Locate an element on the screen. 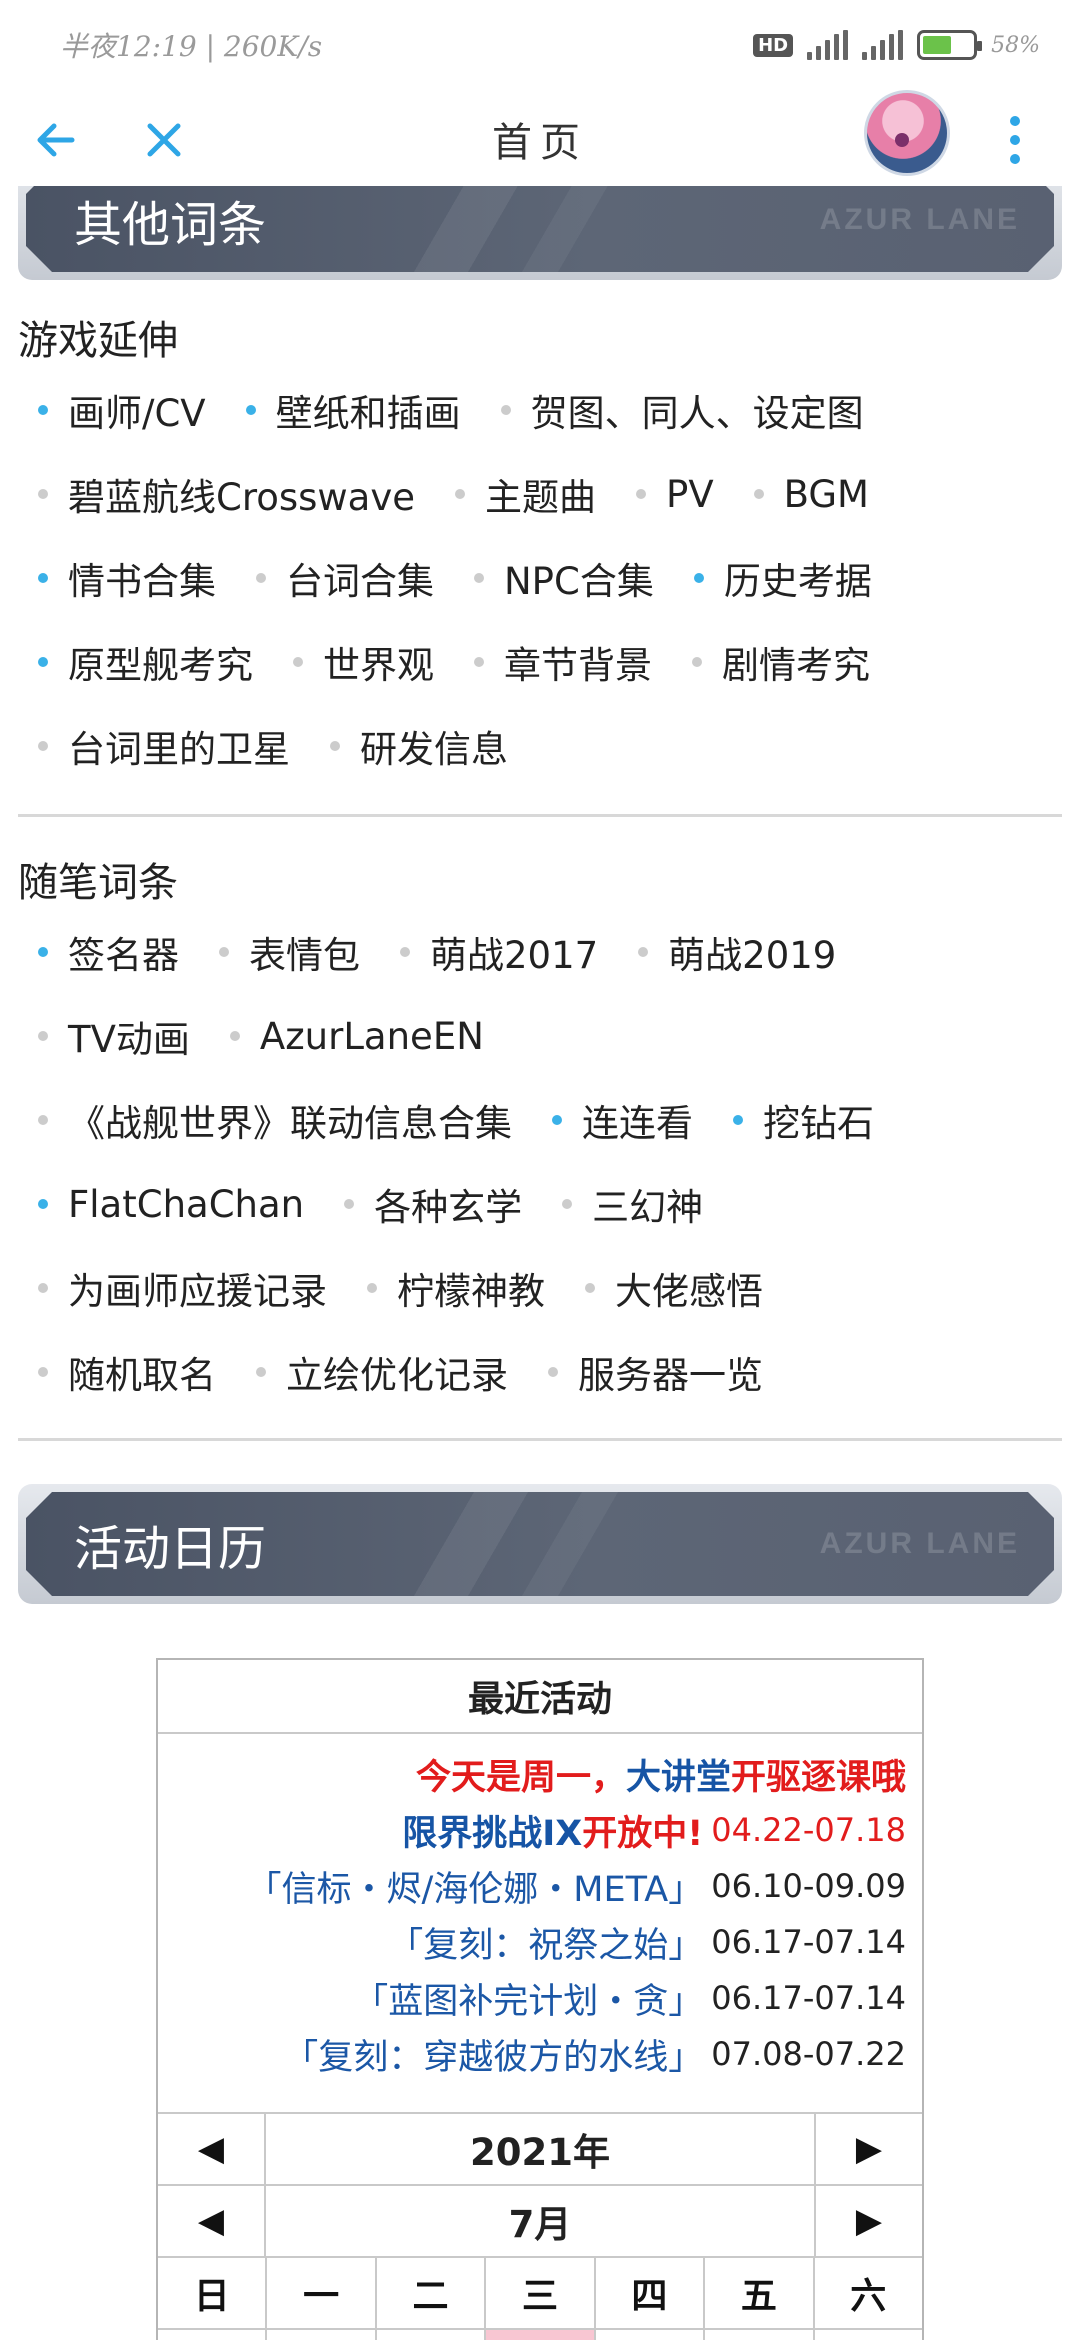 This screenshot has height=2340, width=1080. entry-link: 世界观 is located at coordinates (363, 662).